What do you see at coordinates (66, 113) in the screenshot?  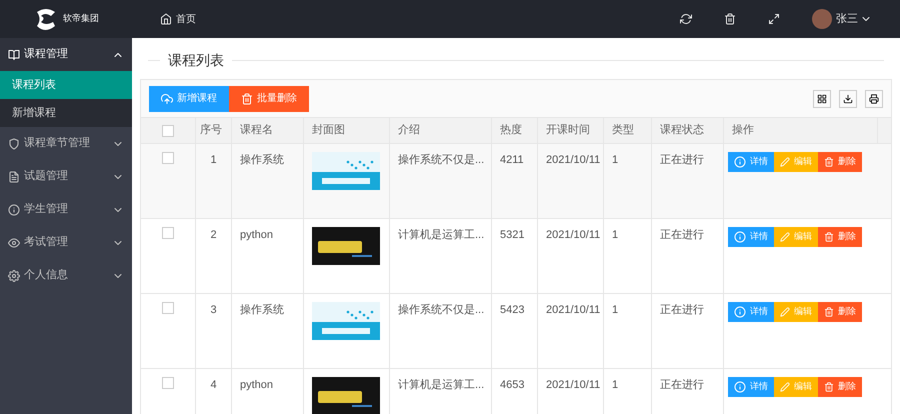 I see `sidebar-submenu-item: 新增课程` at bounding box center [66, 113].